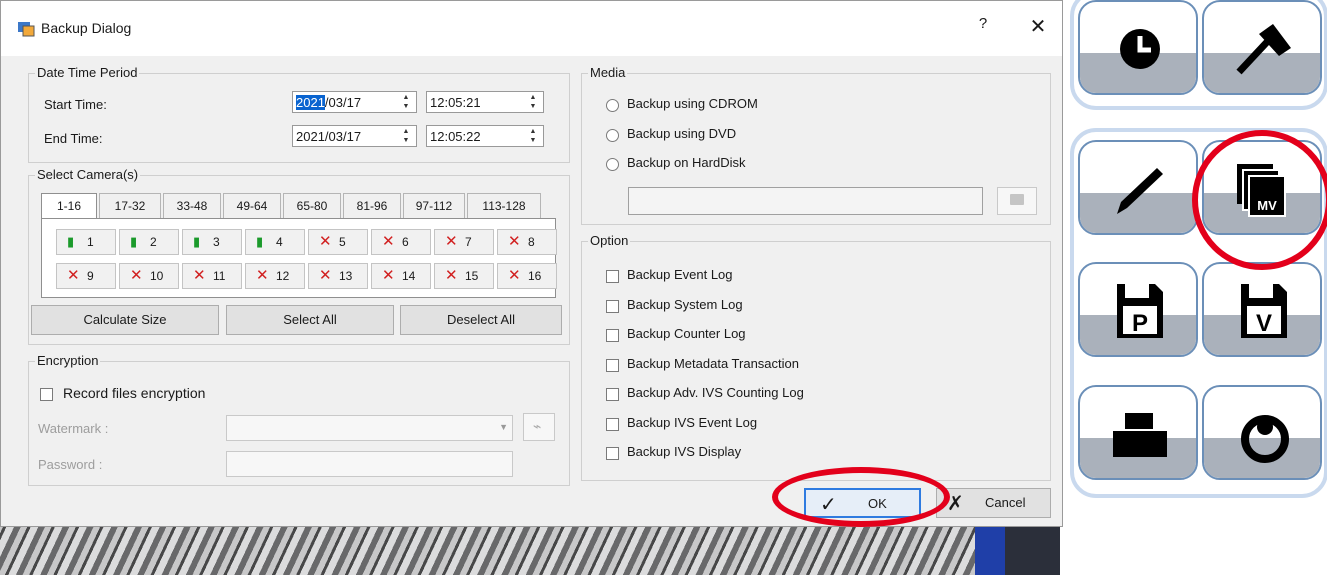 The height and width of the screenshot is (575, 1327). Describe the element at coordinates (862, 503) in the screenshot. I see `ok-button: ✓ OK` at that location.